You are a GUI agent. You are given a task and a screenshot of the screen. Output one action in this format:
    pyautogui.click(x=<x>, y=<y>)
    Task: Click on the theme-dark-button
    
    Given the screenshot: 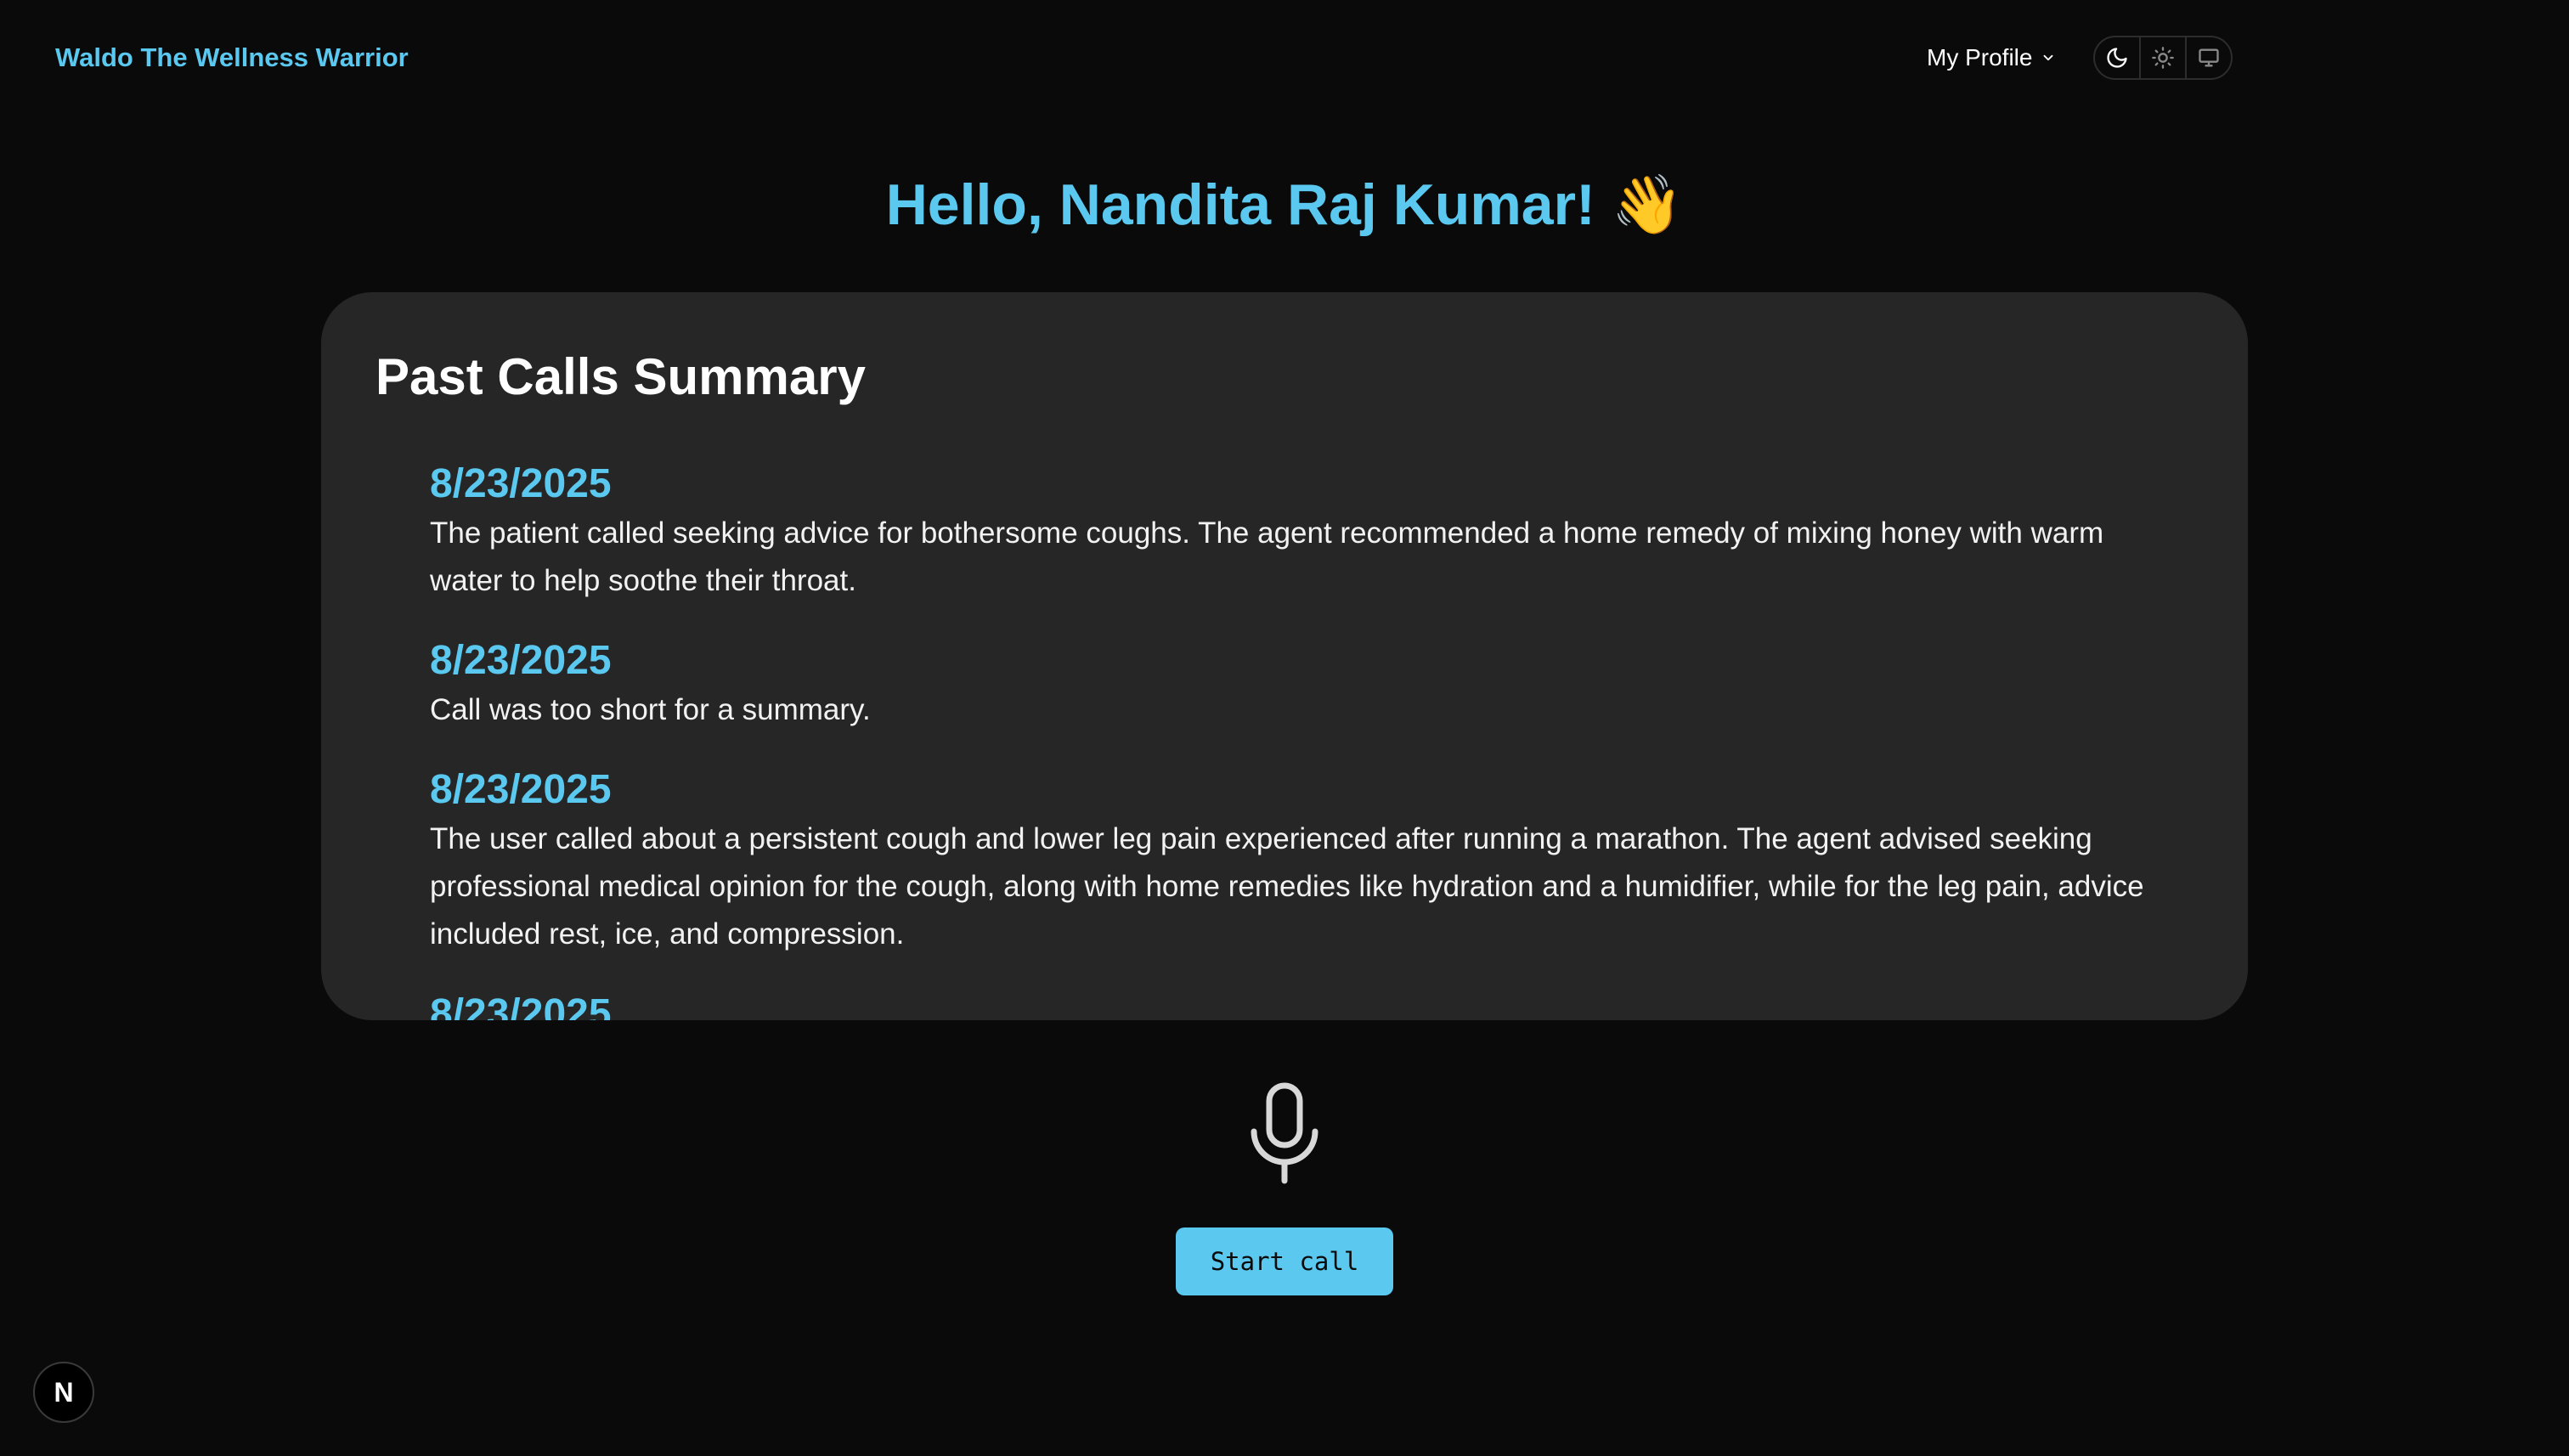 What is the action you would take?
    pyautogui.click(x=2118, y=58)
    